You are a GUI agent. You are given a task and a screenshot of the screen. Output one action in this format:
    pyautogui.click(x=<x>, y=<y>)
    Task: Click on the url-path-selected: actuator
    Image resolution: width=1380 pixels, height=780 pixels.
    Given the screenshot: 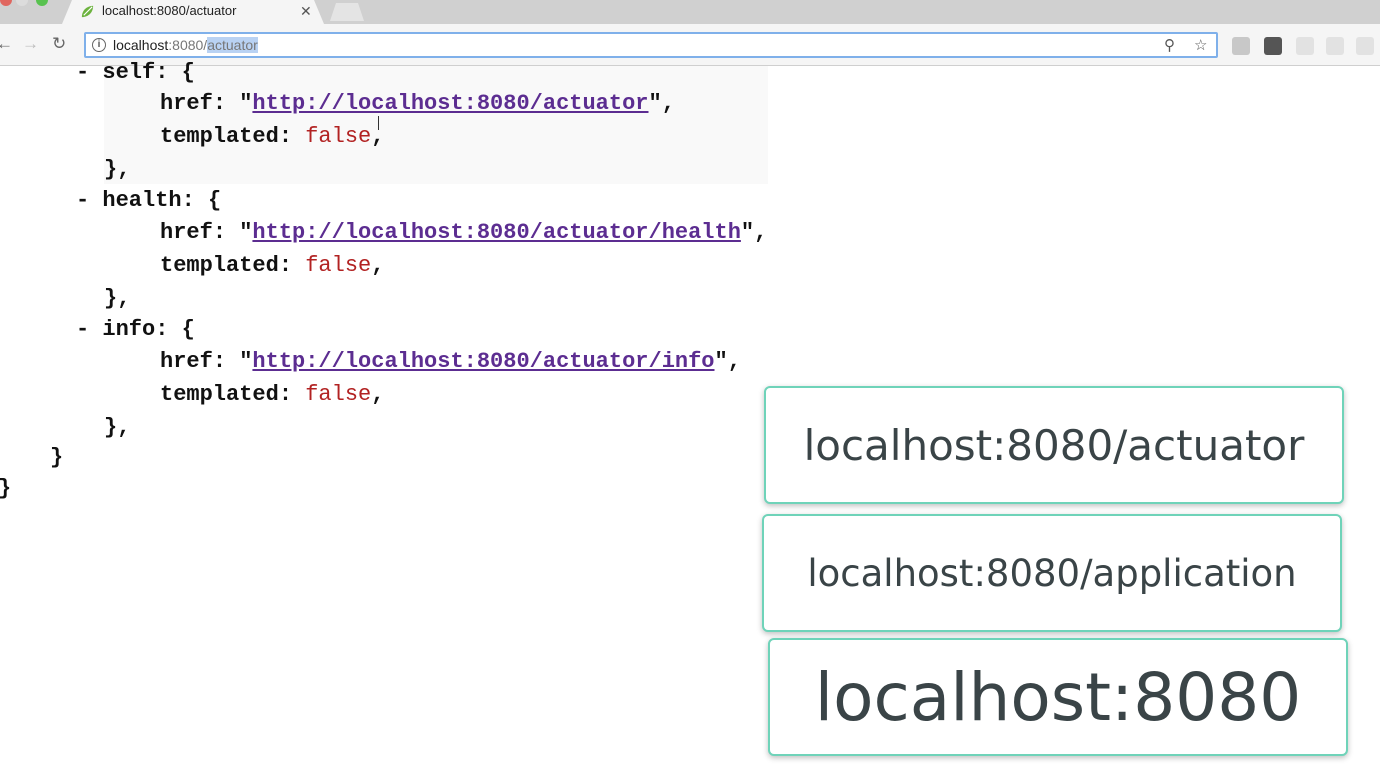 What is the action you would take?
    pyautogui.click(x=232, y=45)
    